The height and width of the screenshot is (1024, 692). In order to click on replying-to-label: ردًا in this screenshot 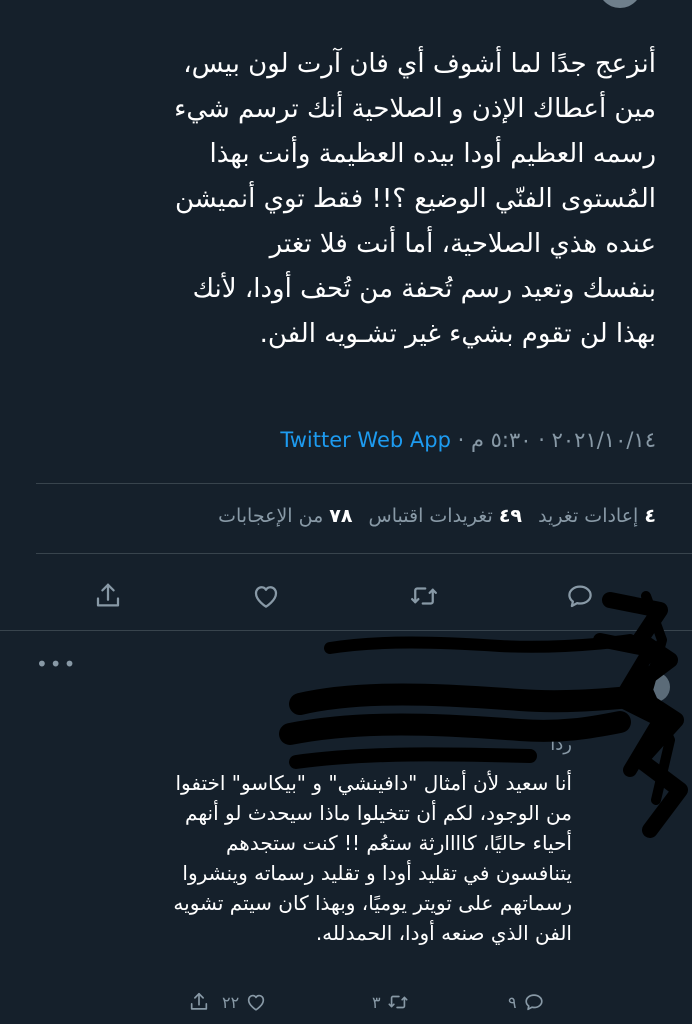, I will do `click(561, 744)`.